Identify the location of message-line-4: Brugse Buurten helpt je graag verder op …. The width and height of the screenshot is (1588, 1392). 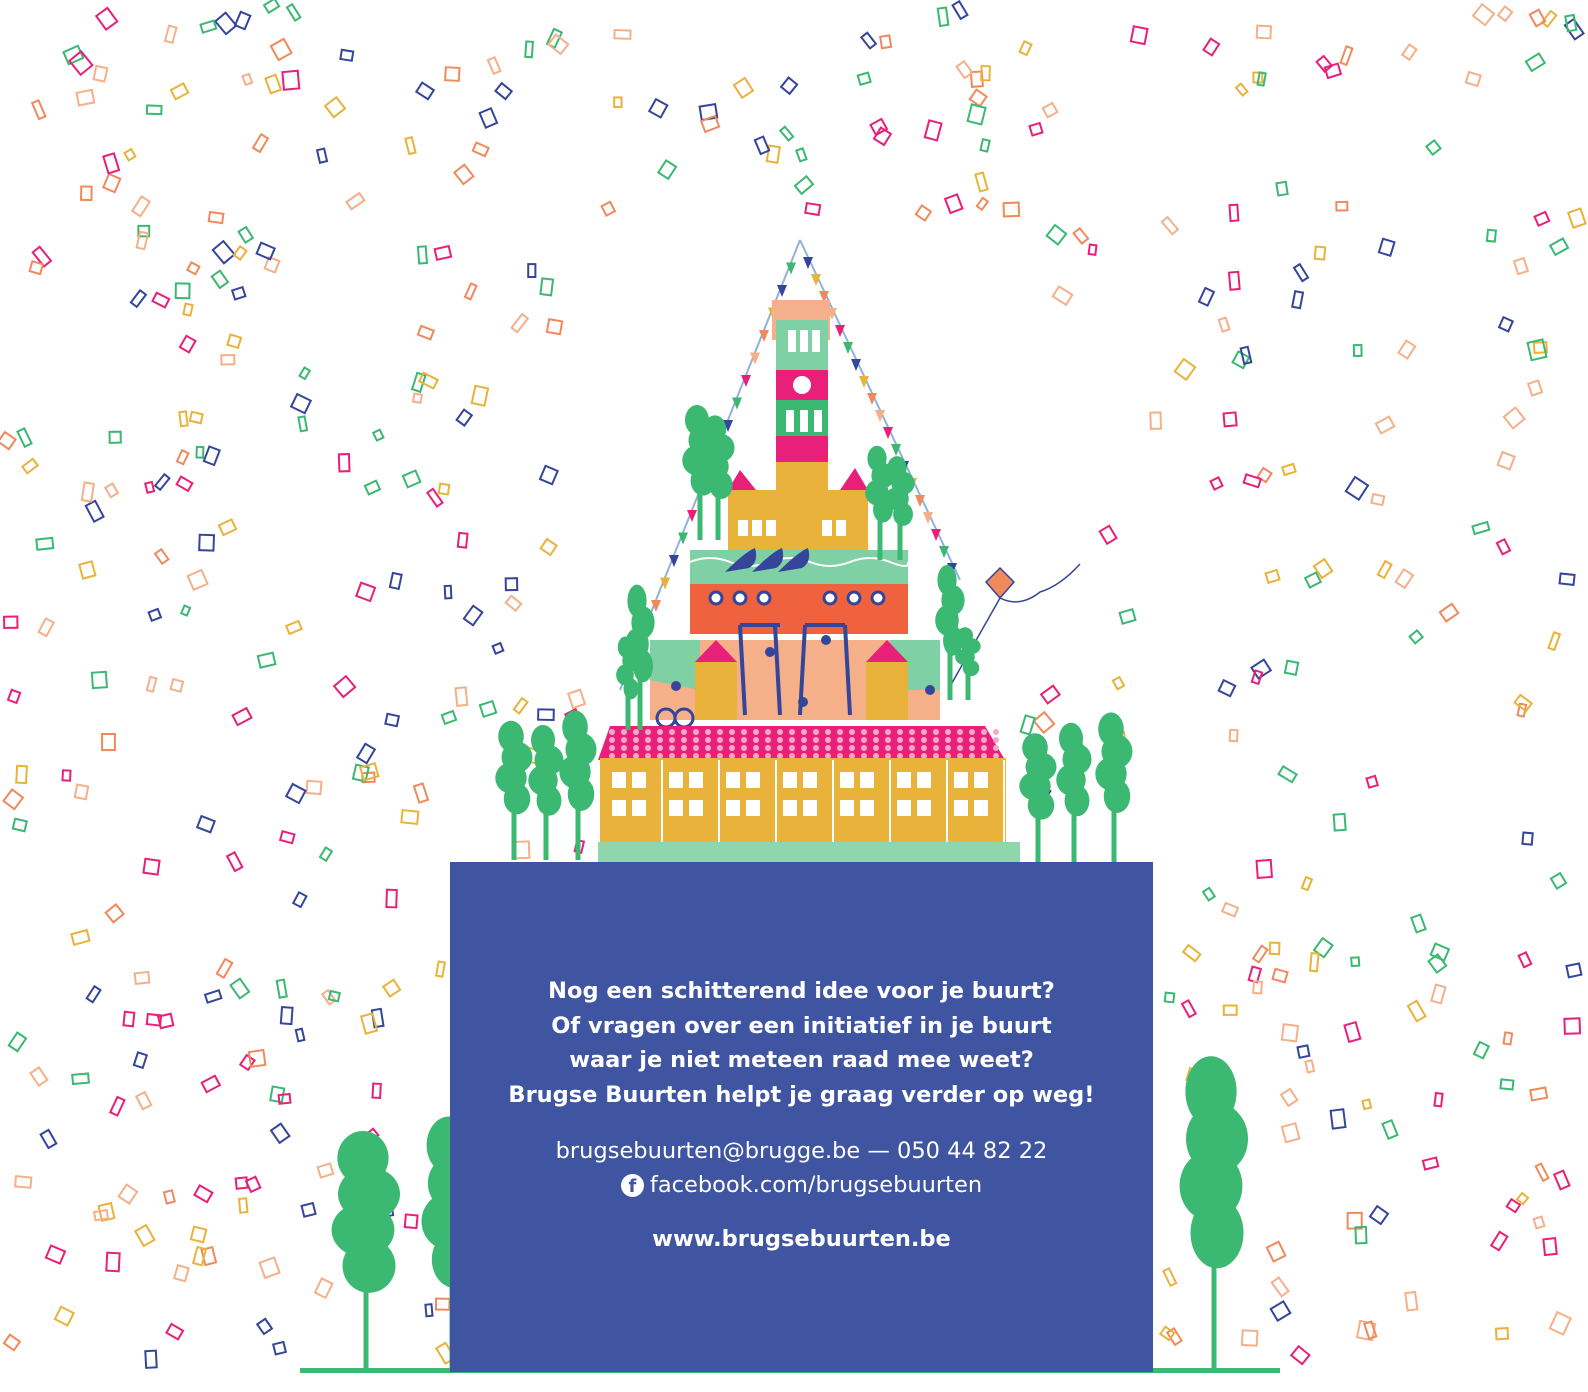
(801, 1094).